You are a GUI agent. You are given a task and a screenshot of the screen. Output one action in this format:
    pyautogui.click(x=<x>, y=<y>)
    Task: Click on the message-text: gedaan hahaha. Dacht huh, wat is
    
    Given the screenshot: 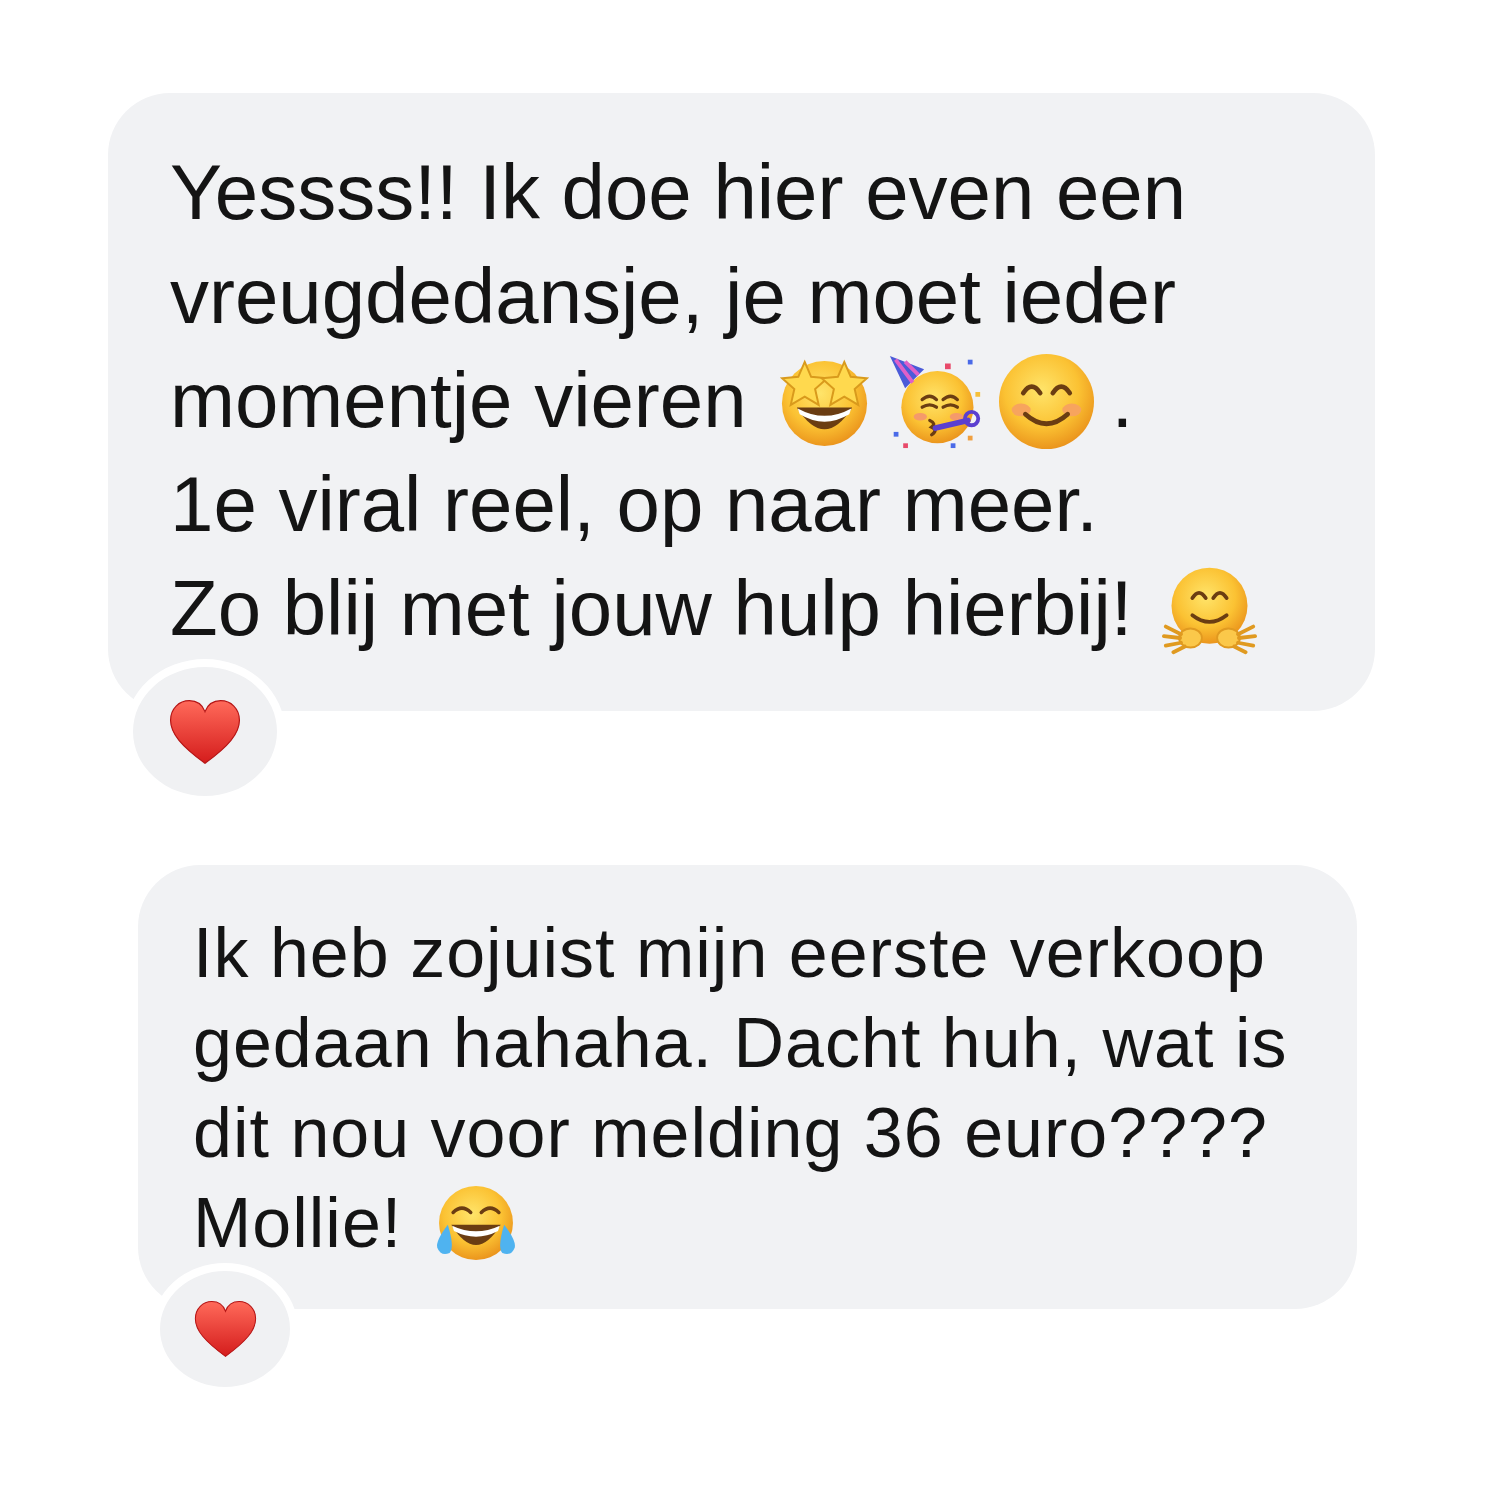 What is the action you would take?
    pyautogui.click(x=740, y=1043)
    